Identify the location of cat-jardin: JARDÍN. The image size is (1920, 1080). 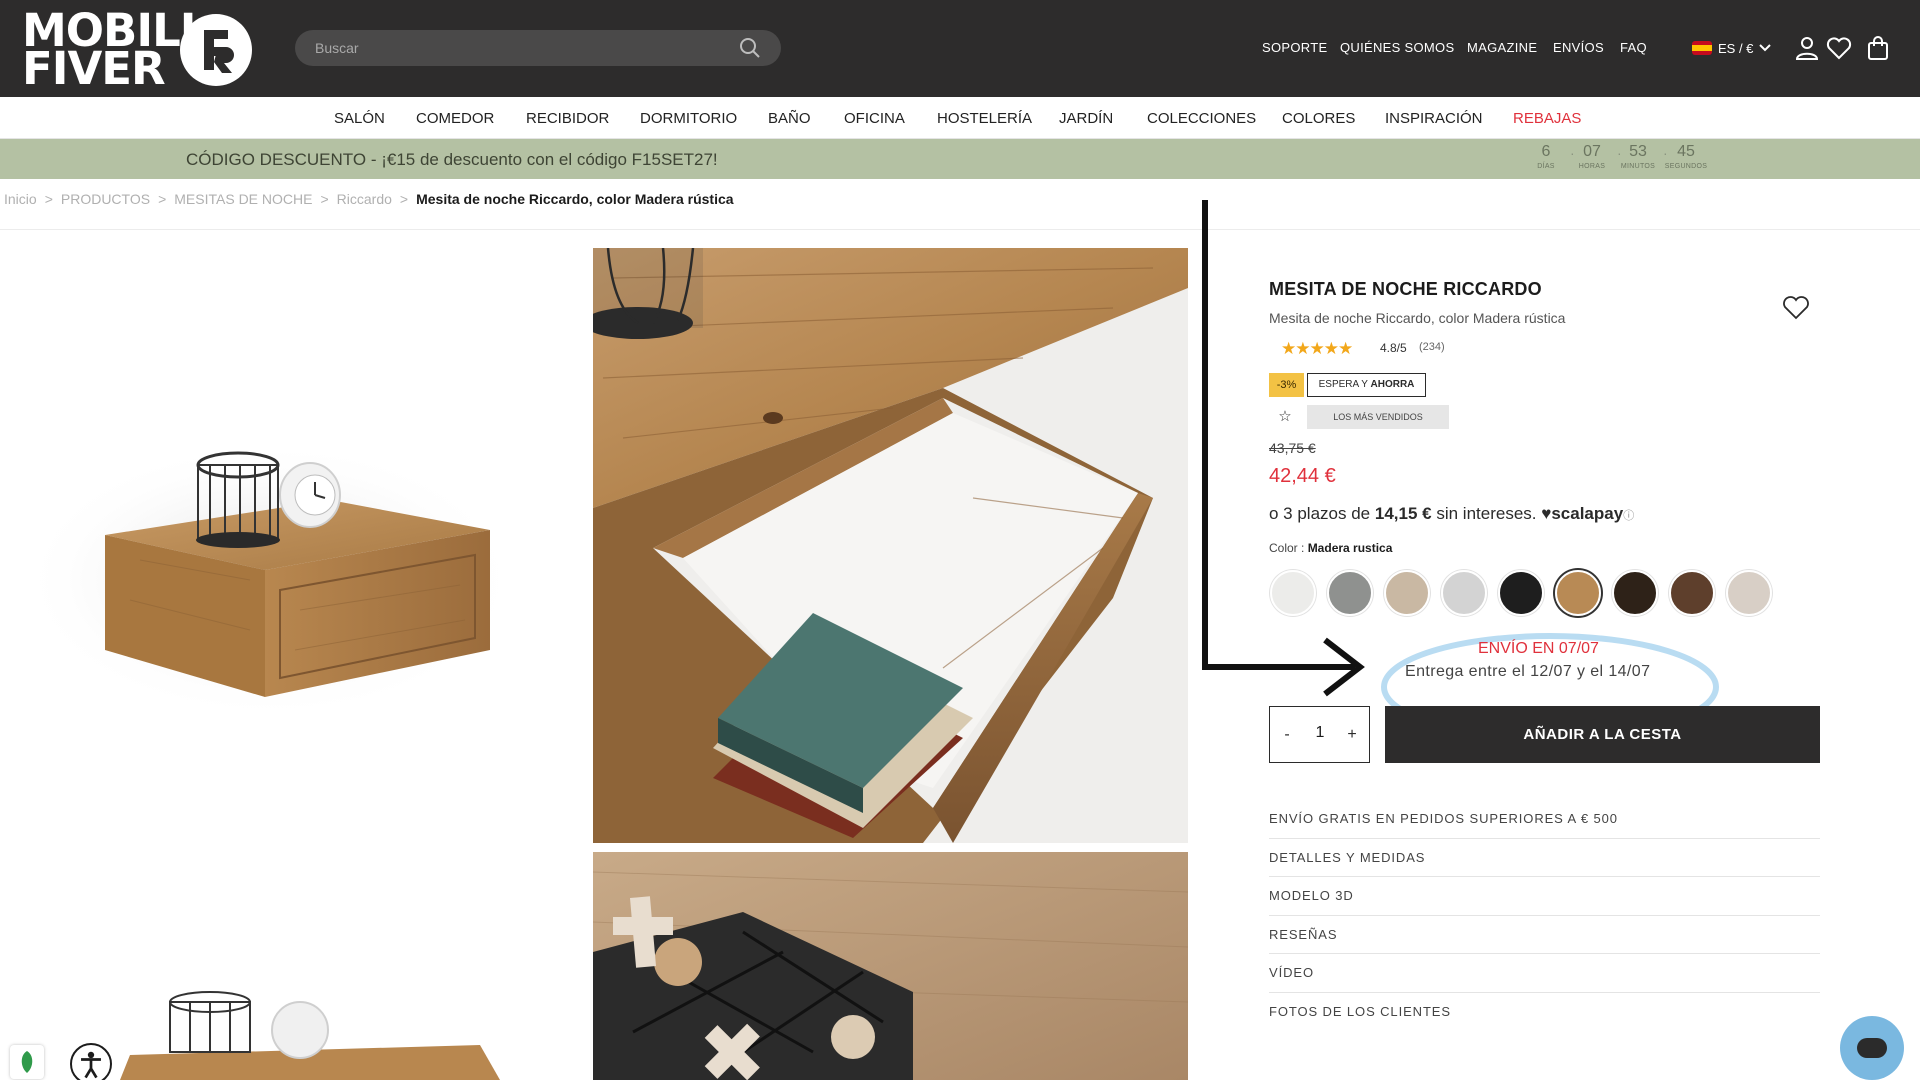
(1086, 118).